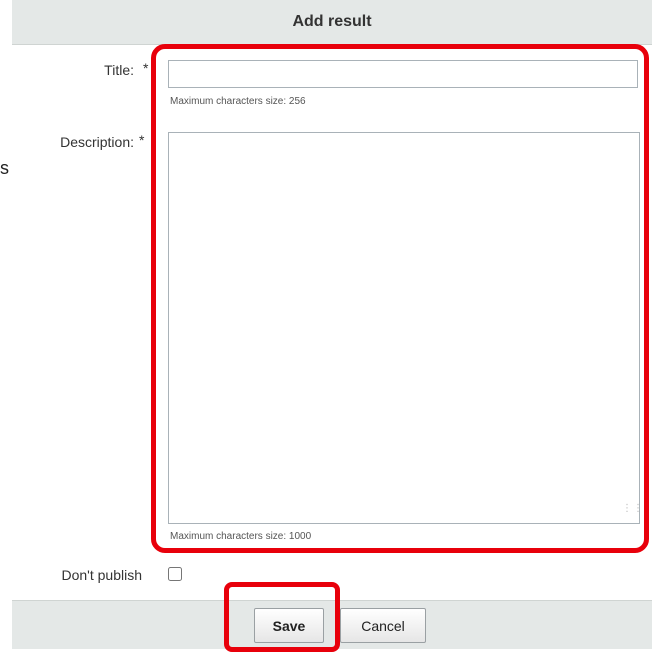 The height and width of the screenshot is (652, 652). Describe the element at coordinates (383, 625) in the screenshot. I see `cancel-button: Cancel` at that location.